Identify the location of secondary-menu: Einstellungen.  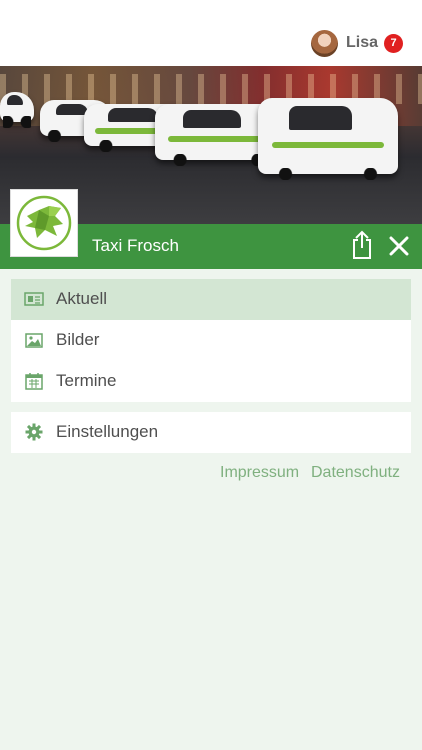
(211, 432).